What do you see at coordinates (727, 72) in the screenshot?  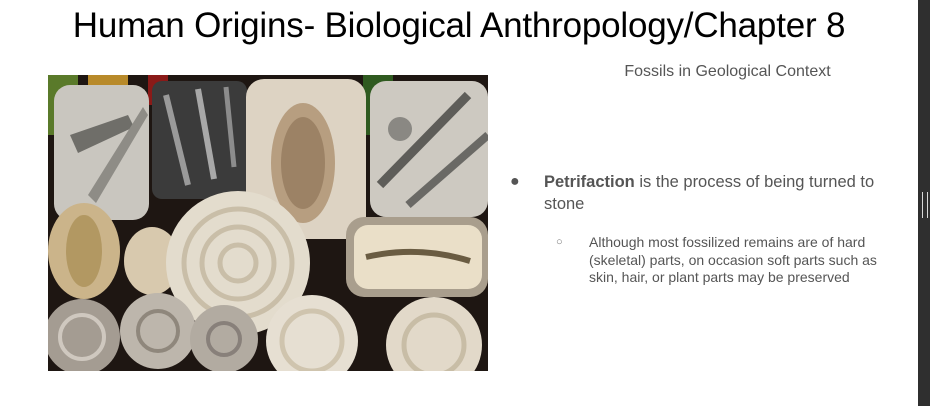 I see `slide-subtitle: Fossils in Geological Context` at bounding box center [727, 72].